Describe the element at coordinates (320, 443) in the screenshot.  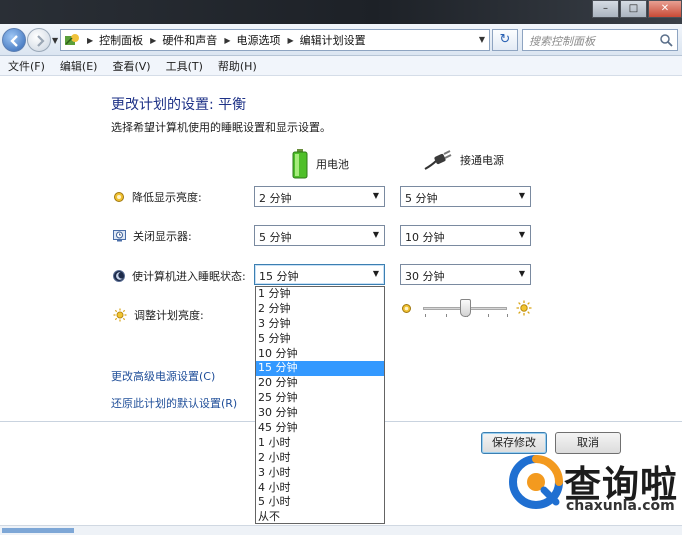
I see `dropdown-option: 1 小时` at that location.